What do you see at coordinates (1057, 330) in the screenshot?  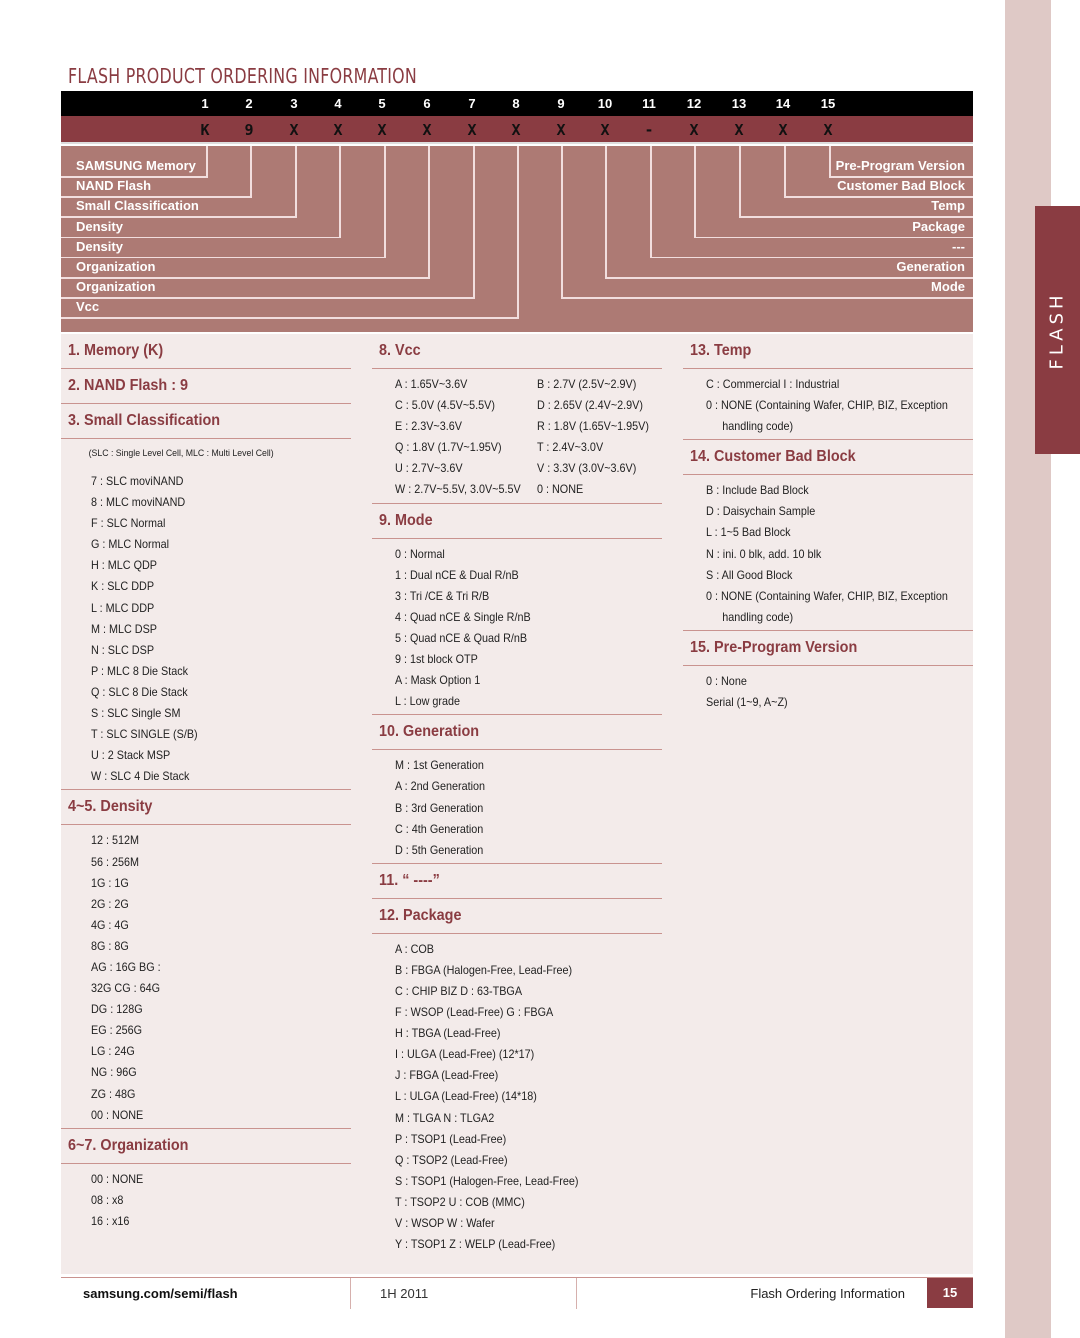 I see `section-tab-flash: FLASH` at bounding box center [1057, 330].